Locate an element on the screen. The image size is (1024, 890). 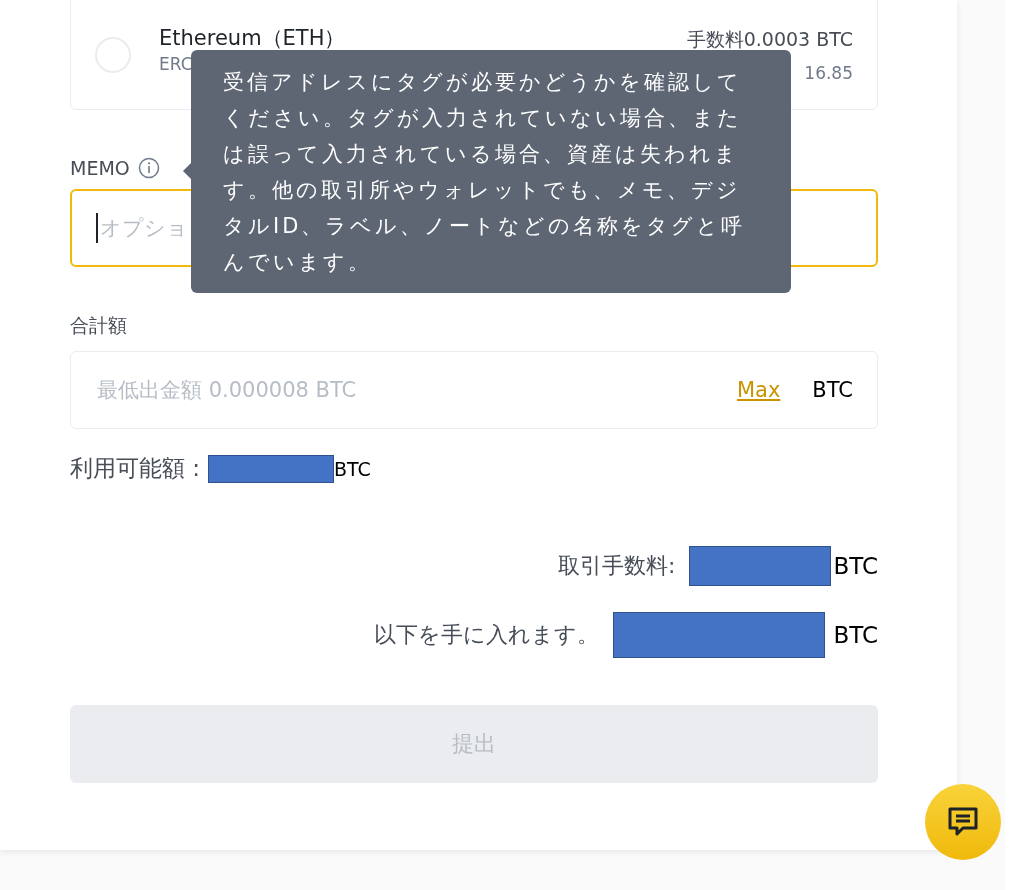
amount-label: 合計額 is located at coordinates (98, 325).